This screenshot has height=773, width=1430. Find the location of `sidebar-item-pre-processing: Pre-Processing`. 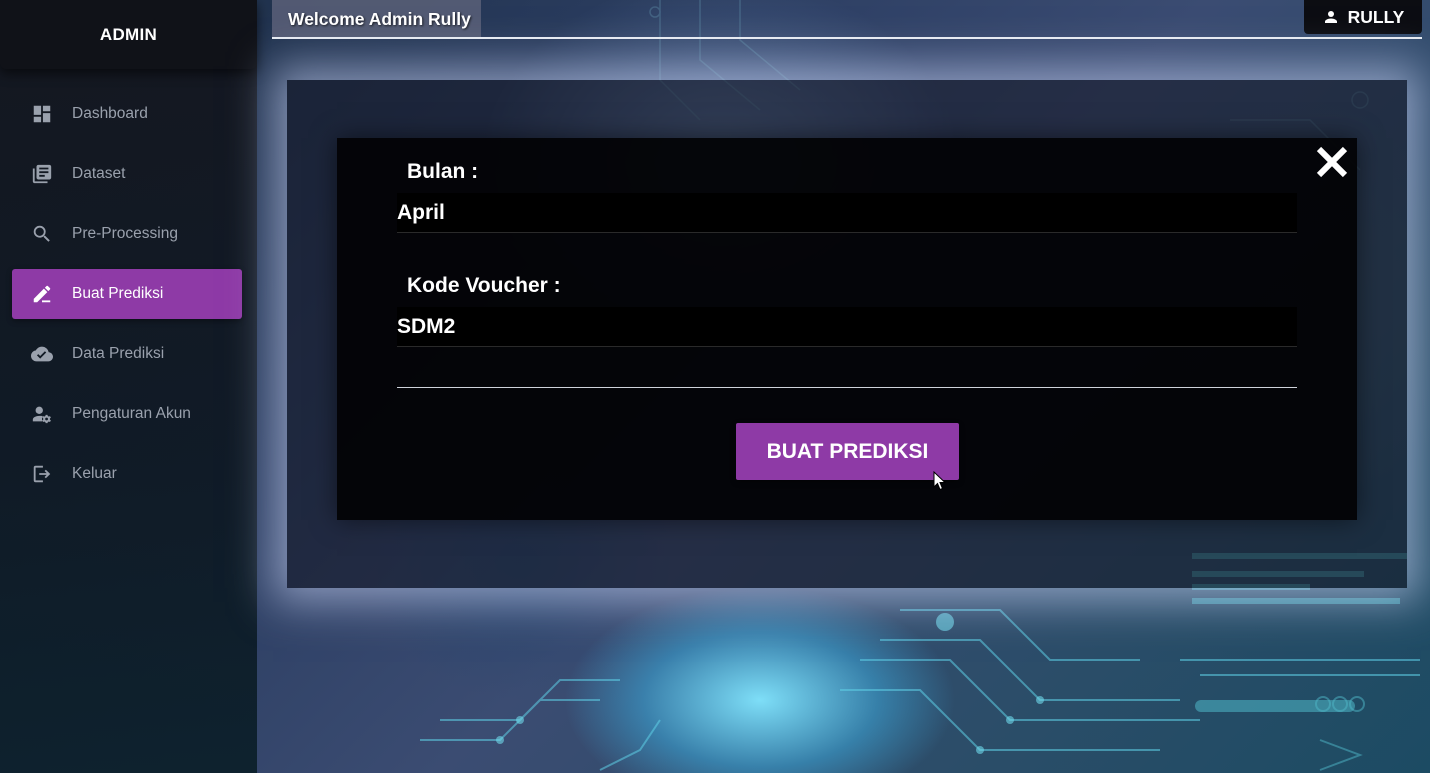

sidebar-item-pre-processing: Pre-Processing is located at coordinates (127, 234).